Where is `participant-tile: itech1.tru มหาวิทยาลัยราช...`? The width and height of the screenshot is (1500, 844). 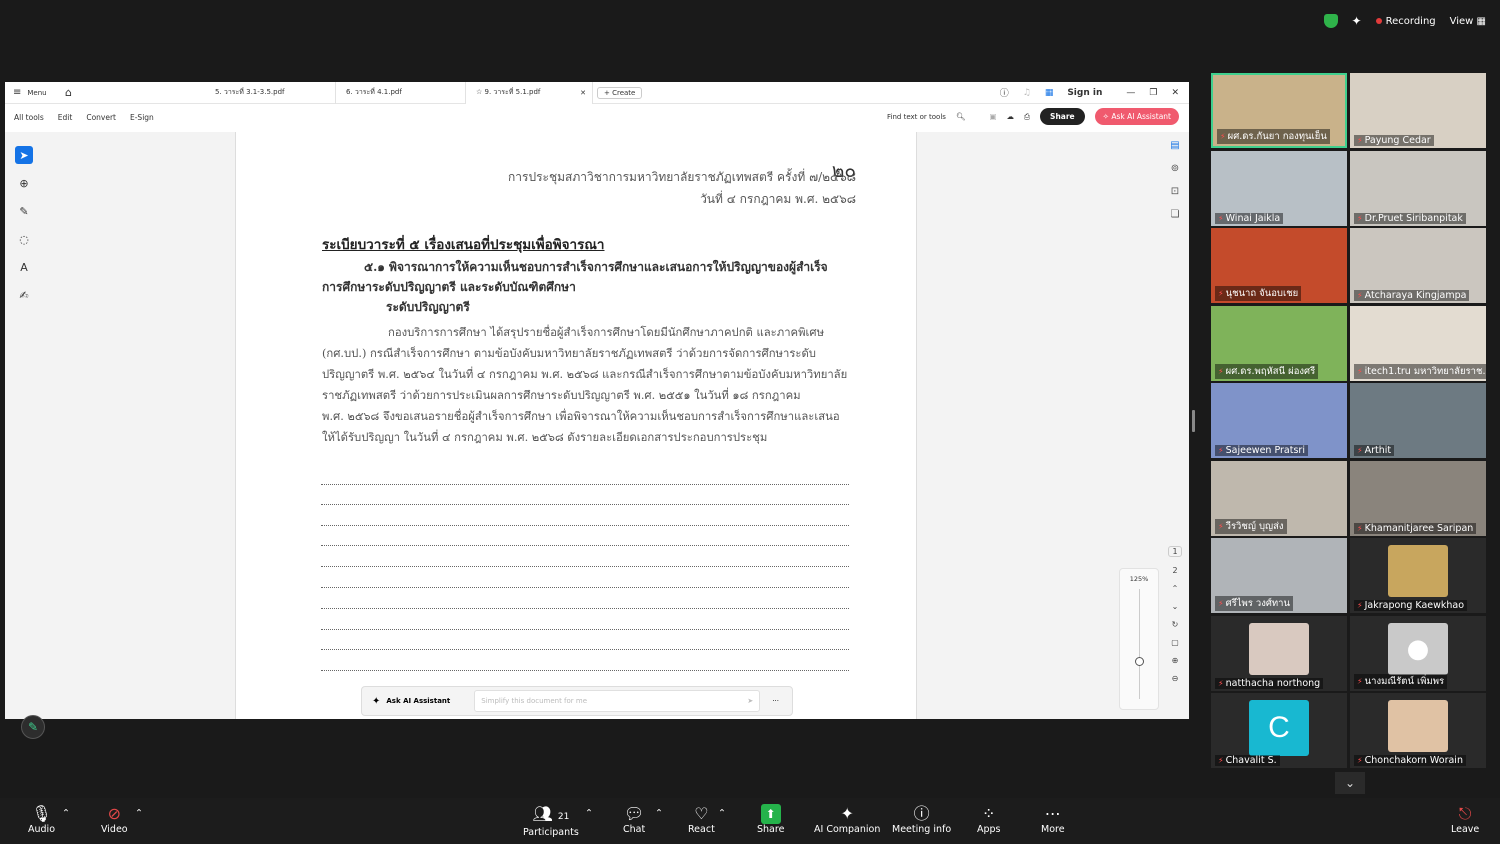 participant-tile: itech1.tru มหาวิทยาลัยราช... is located at coordinates (1418, 343).